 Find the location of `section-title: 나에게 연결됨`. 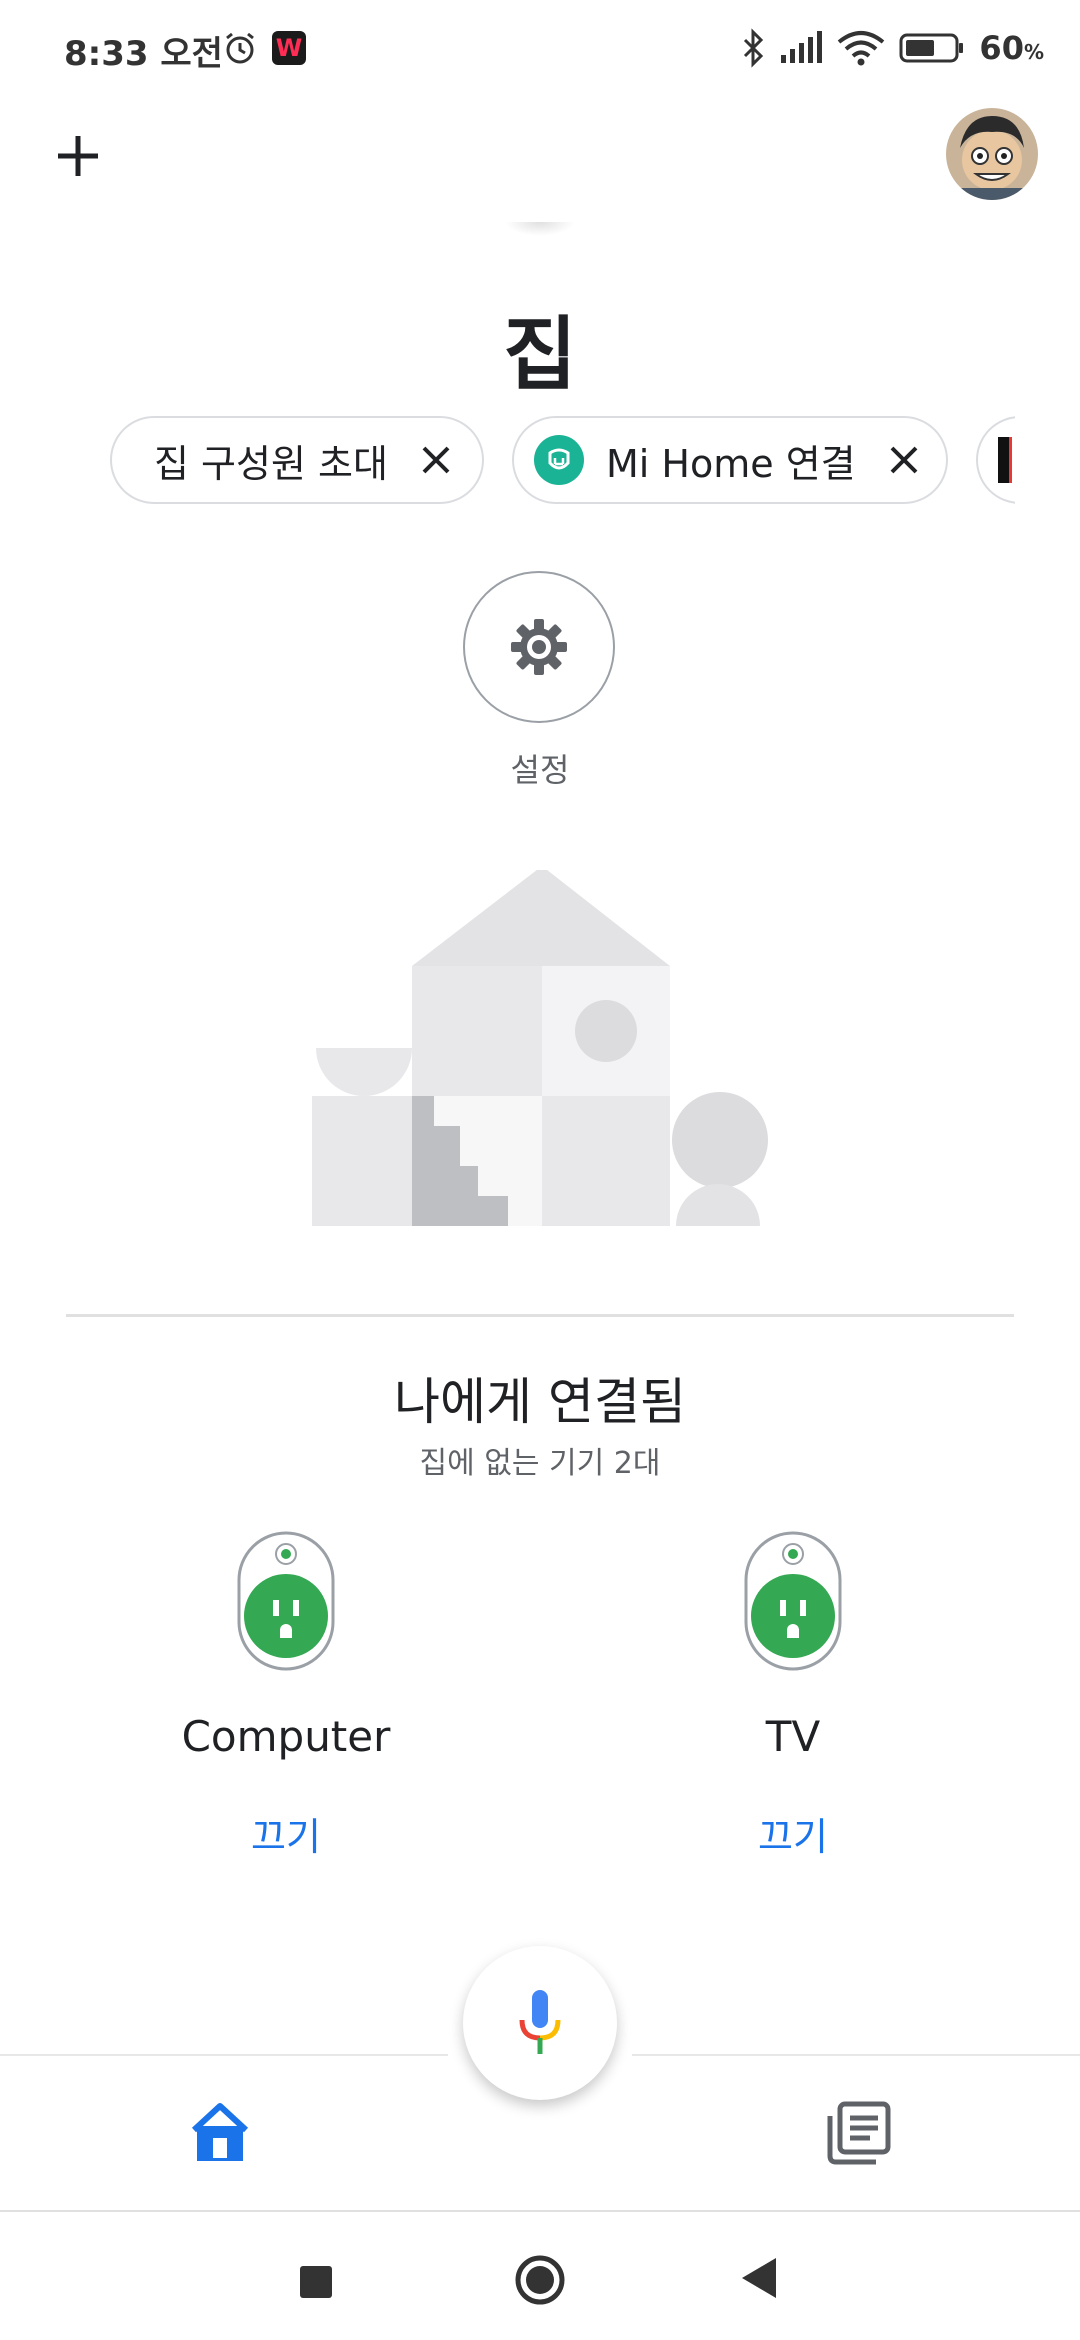

section-title: 나에게 연결됨 is located at coordinates (540, 1402).